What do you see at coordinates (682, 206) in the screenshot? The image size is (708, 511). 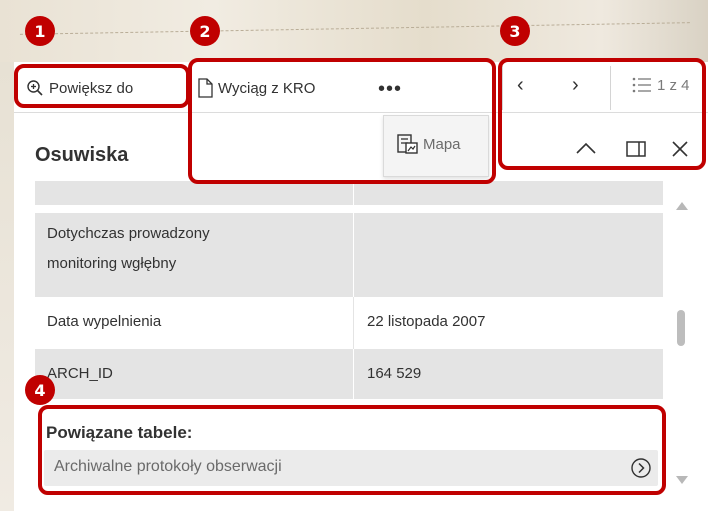 I see `scroll-up-arrow-icon` at bounding box center [682, 206].